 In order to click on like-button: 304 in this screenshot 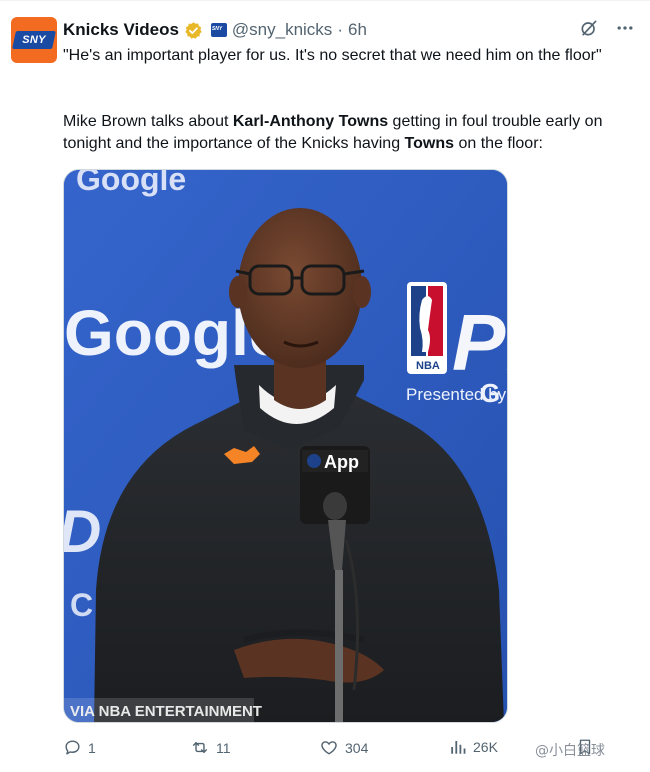, I will do `click(343, 747)`.